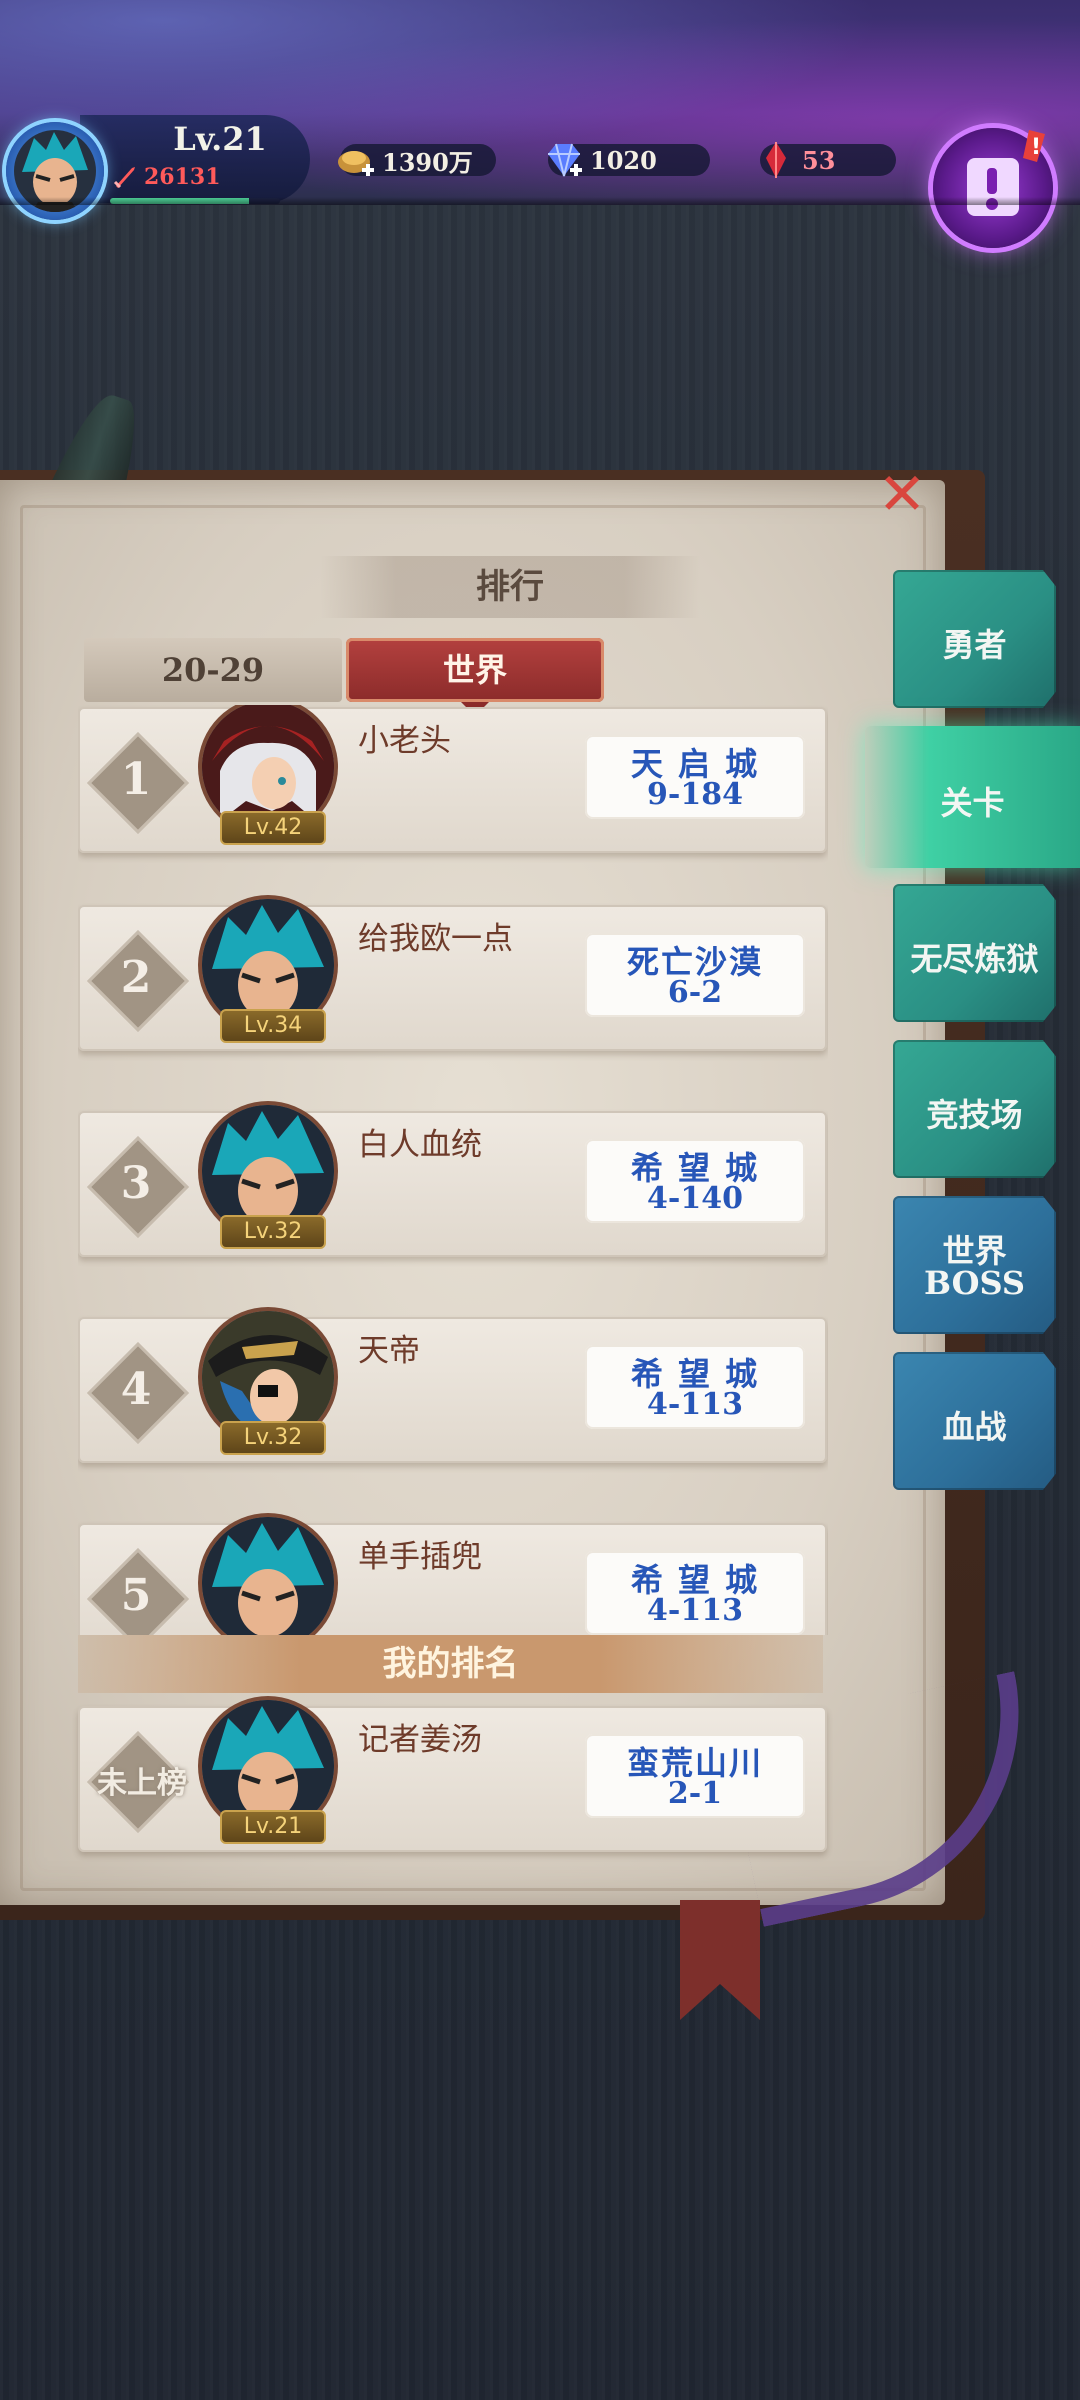 This screenshot has width=1080, height=2400. Describe the element at coordinates (136, 977) in the screenshot. I see `rank-number: 2` at that location.